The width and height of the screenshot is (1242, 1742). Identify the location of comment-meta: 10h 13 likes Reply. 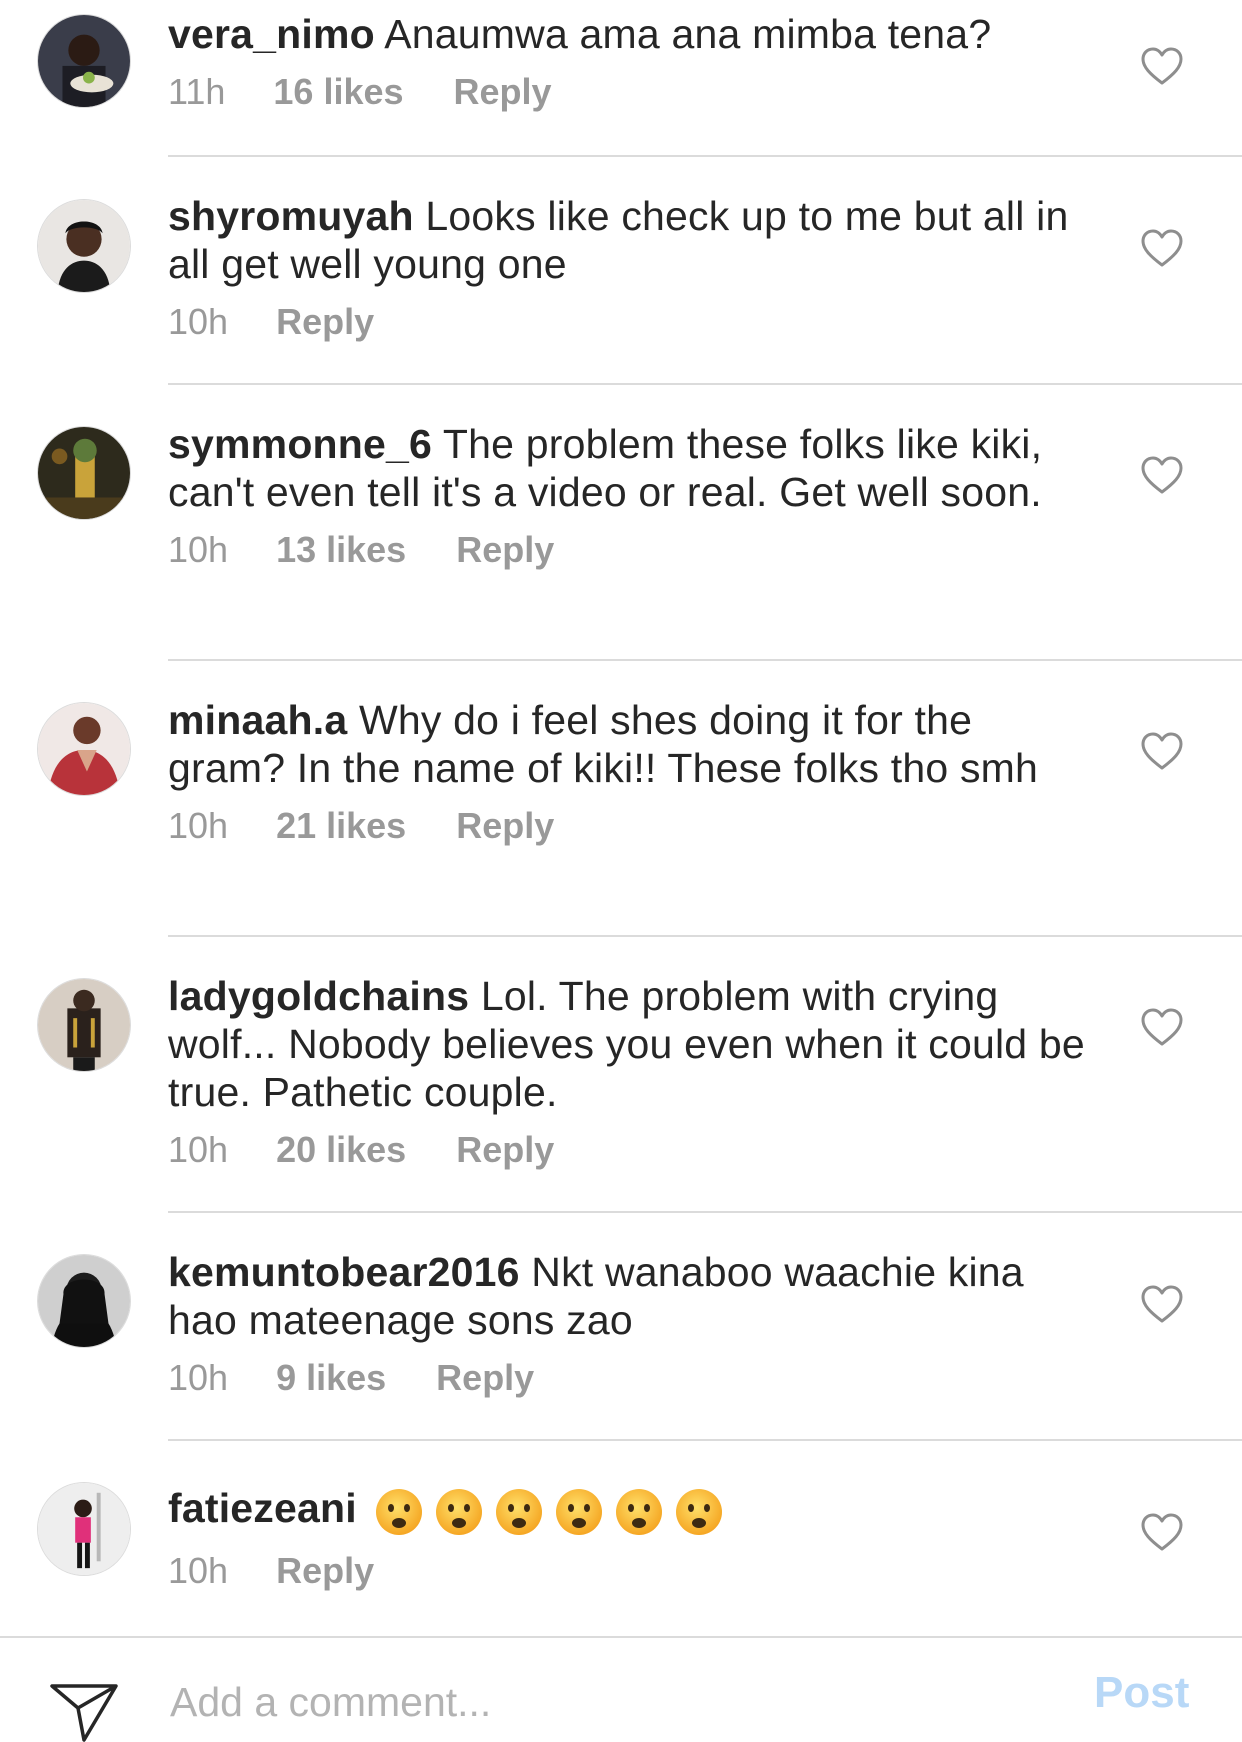
(628, 550).